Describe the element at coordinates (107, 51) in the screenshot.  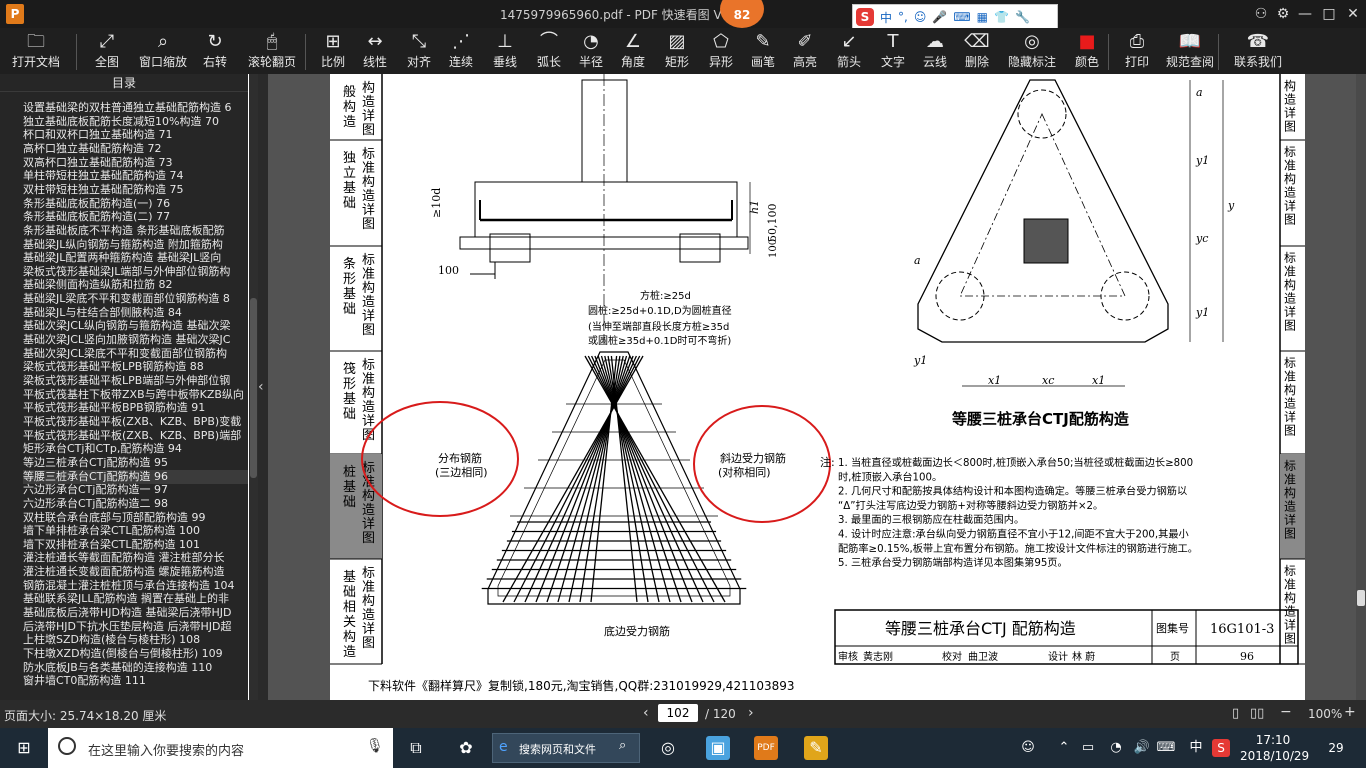
I see `toolbar-fullscreen-button: ⤢ 全图` at that location.